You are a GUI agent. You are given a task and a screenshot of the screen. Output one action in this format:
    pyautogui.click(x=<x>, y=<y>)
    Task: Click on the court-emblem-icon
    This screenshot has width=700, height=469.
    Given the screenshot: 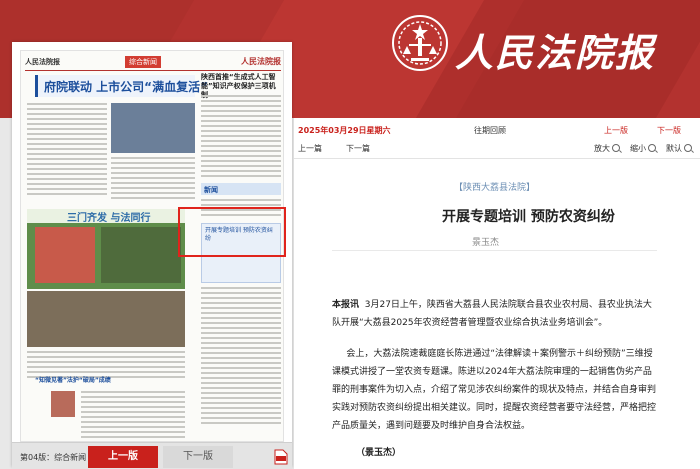 What is the action you would take?
    pyautogui.click(x=420, y=43)
    